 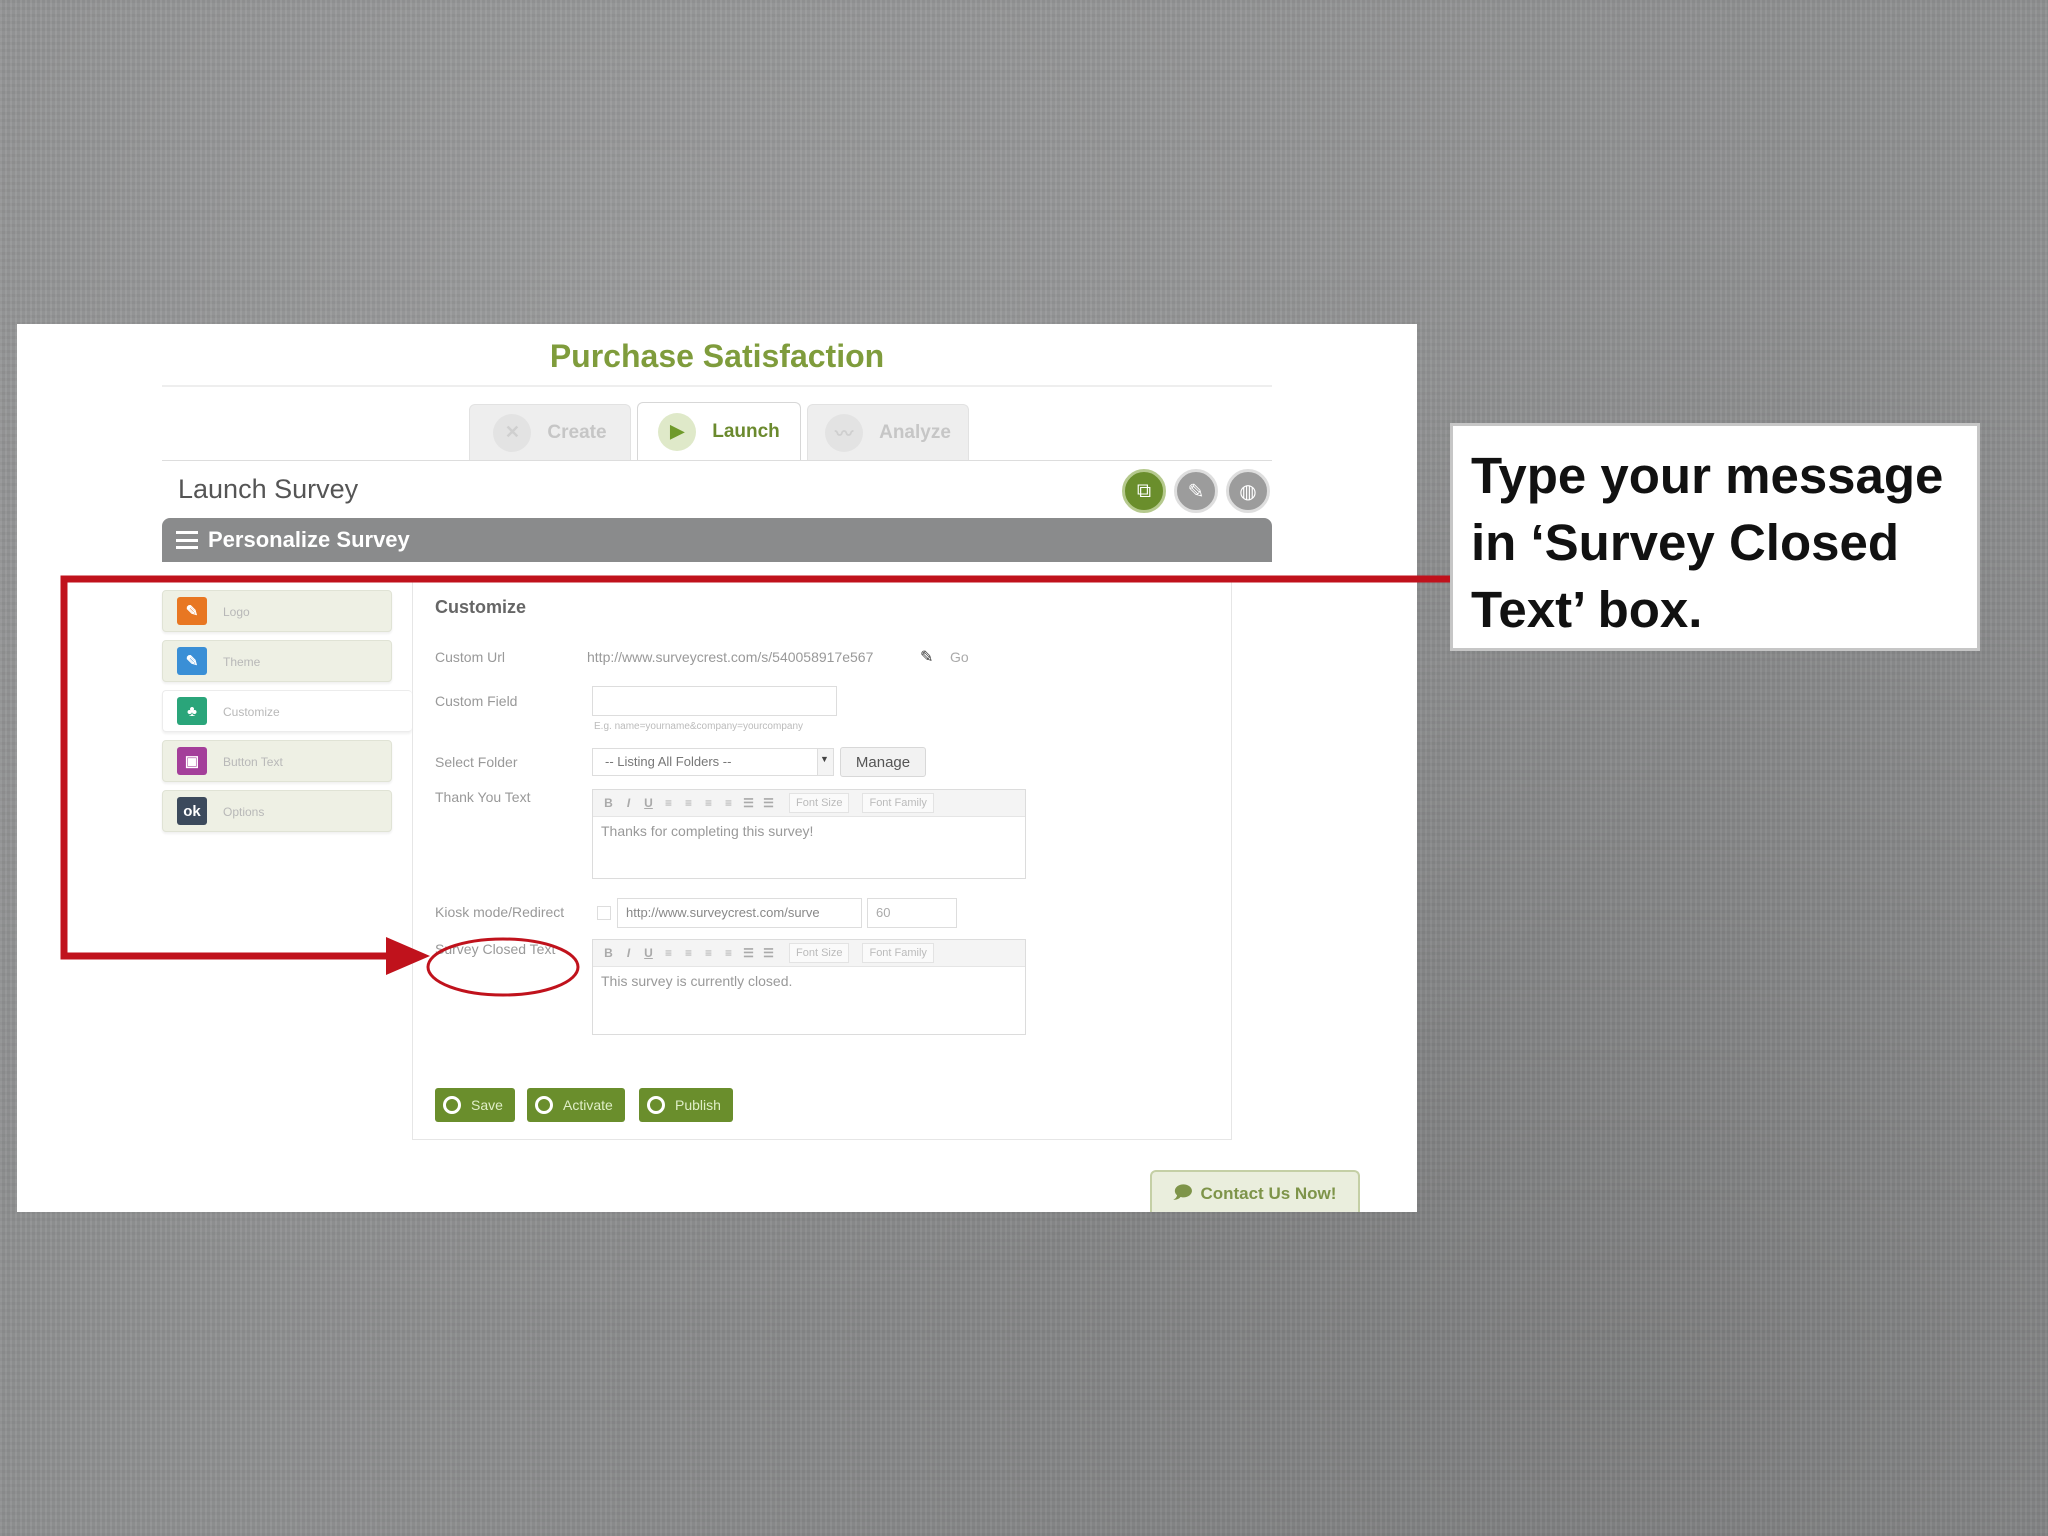 I want to click on annotation-arrowhead, so click(x=408, y=956).